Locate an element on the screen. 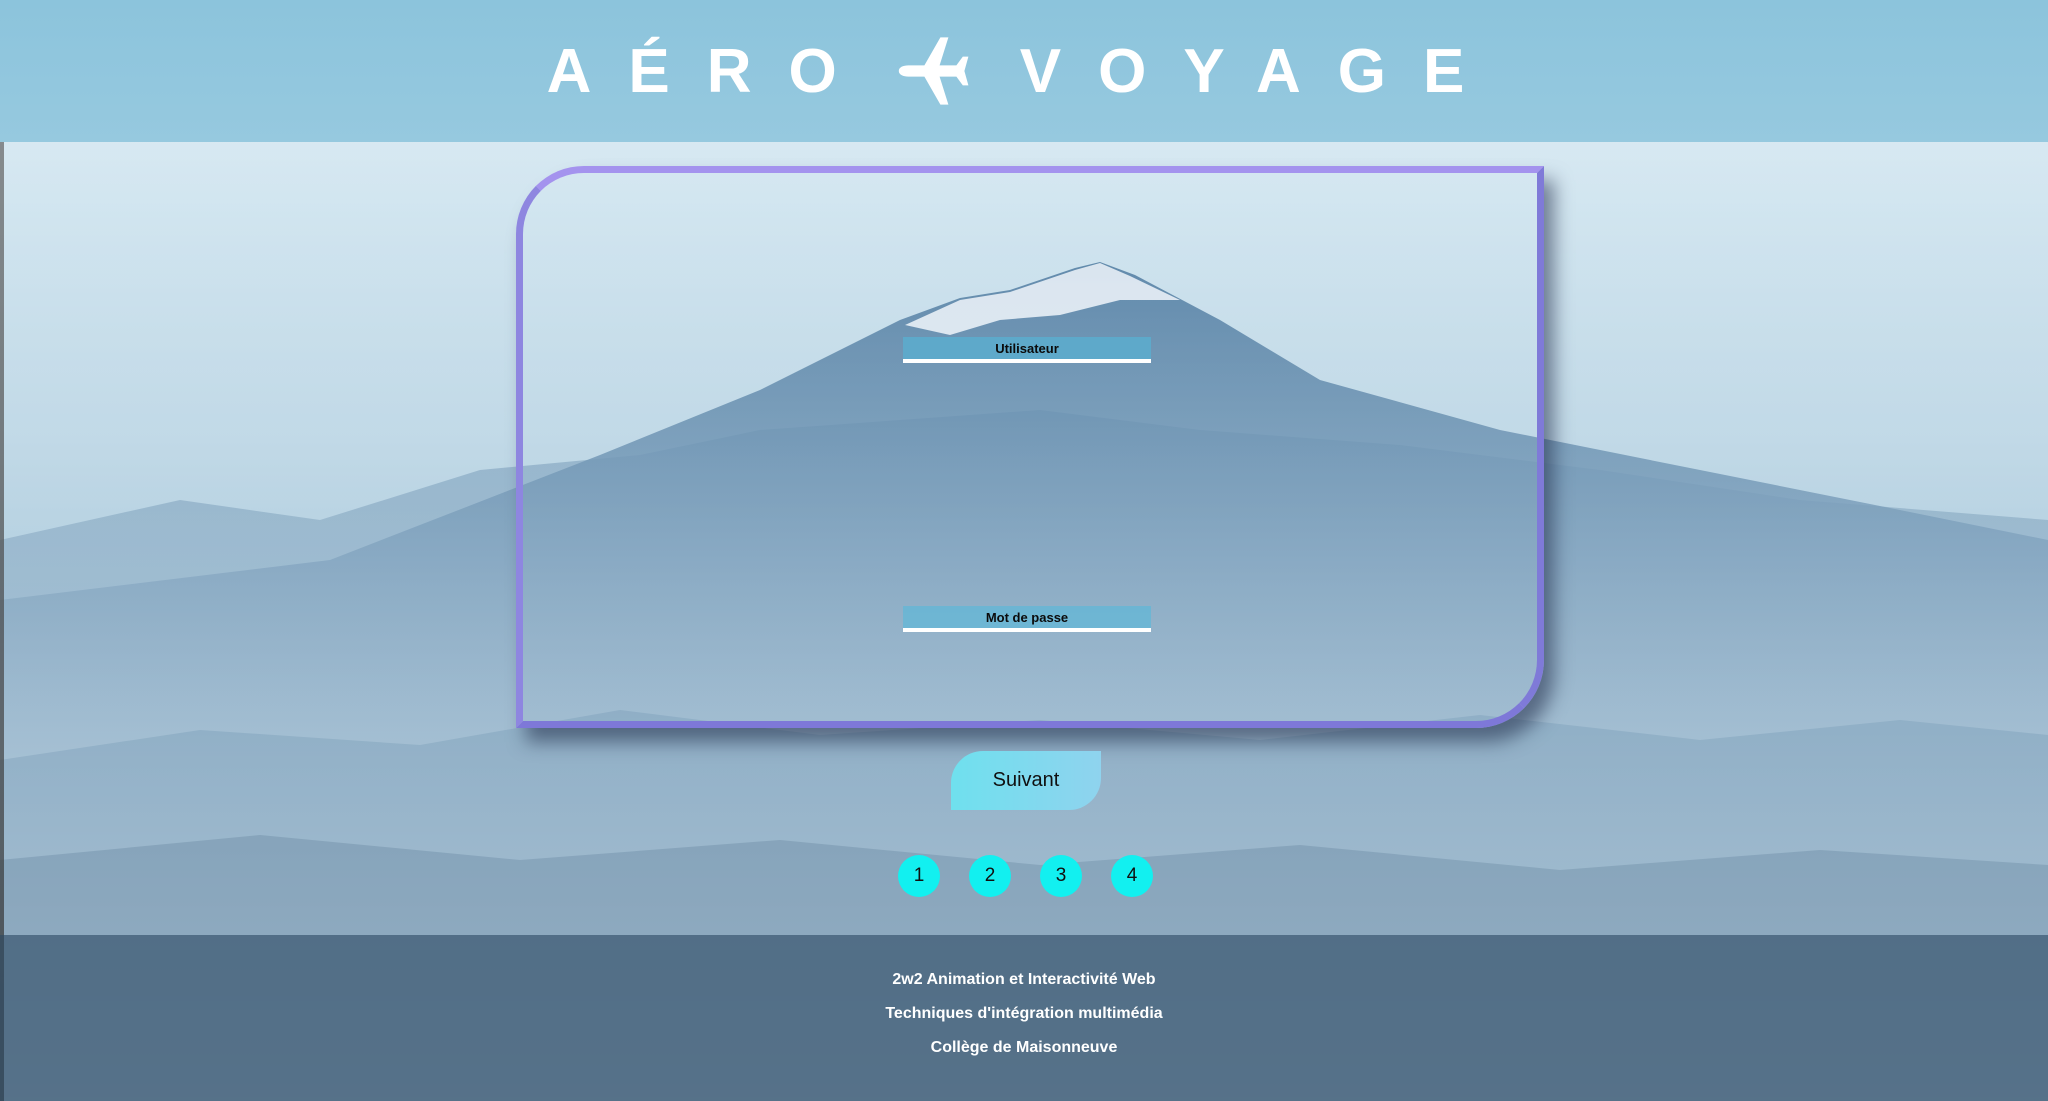  brand-text-right: VOYAGE is located at coordinates (1260, 71).